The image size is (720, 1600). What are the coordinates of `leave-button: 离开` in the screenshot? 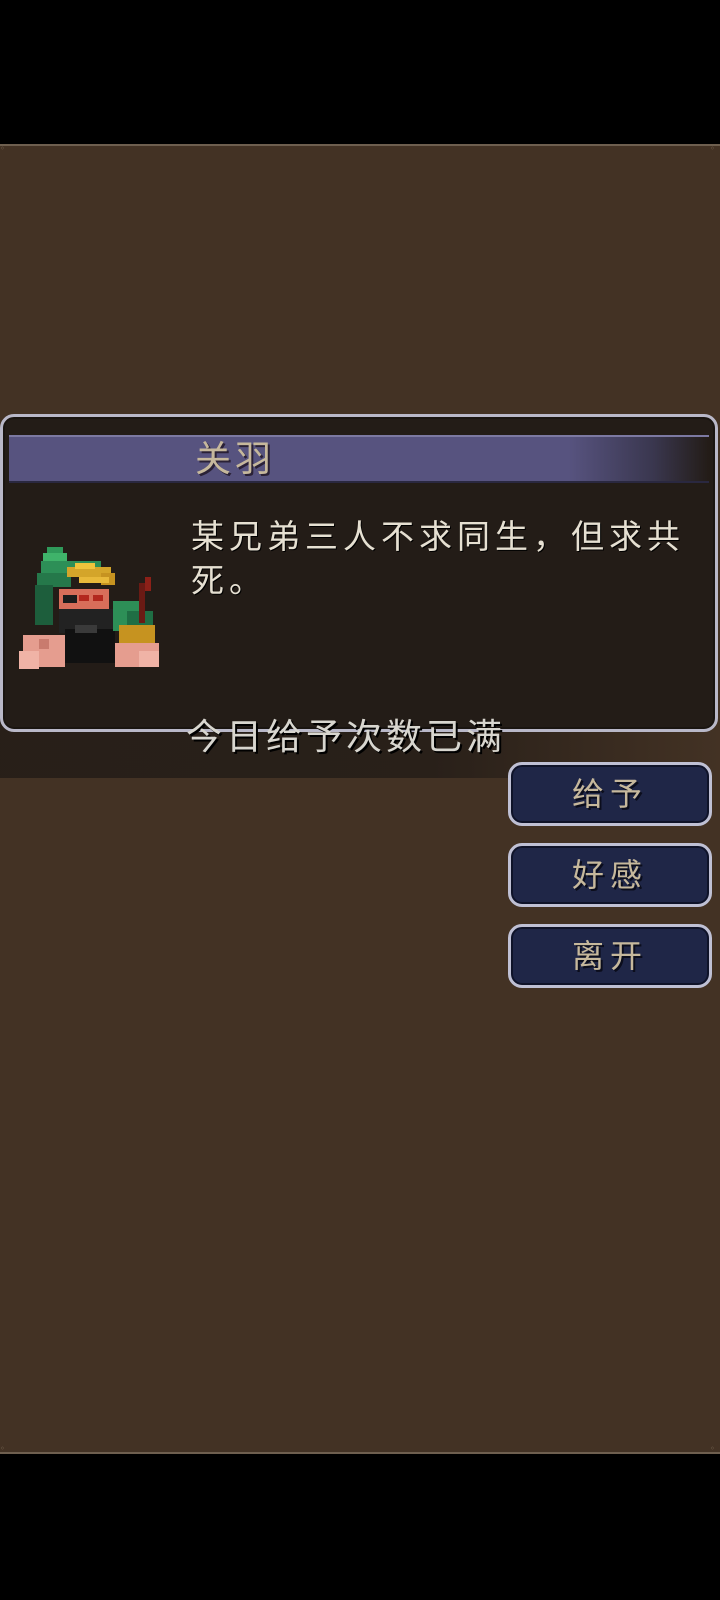 It's located at (610, 956).